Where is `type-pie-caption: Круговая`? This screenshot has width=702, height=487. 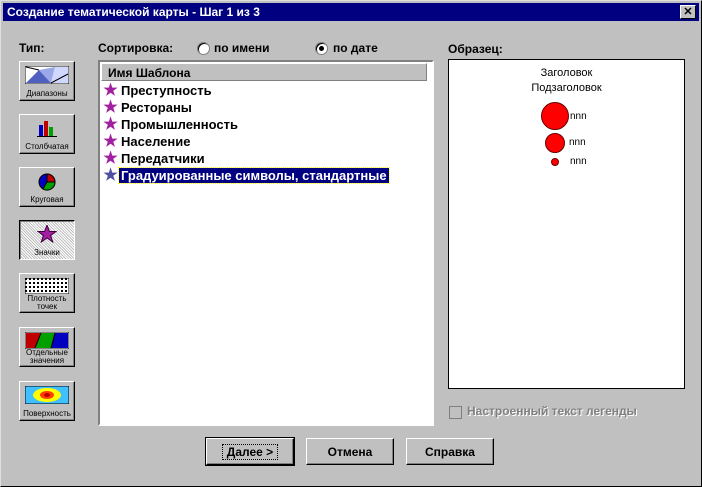 type-pie-caption: Круговая is located at coordinates (47, 199).